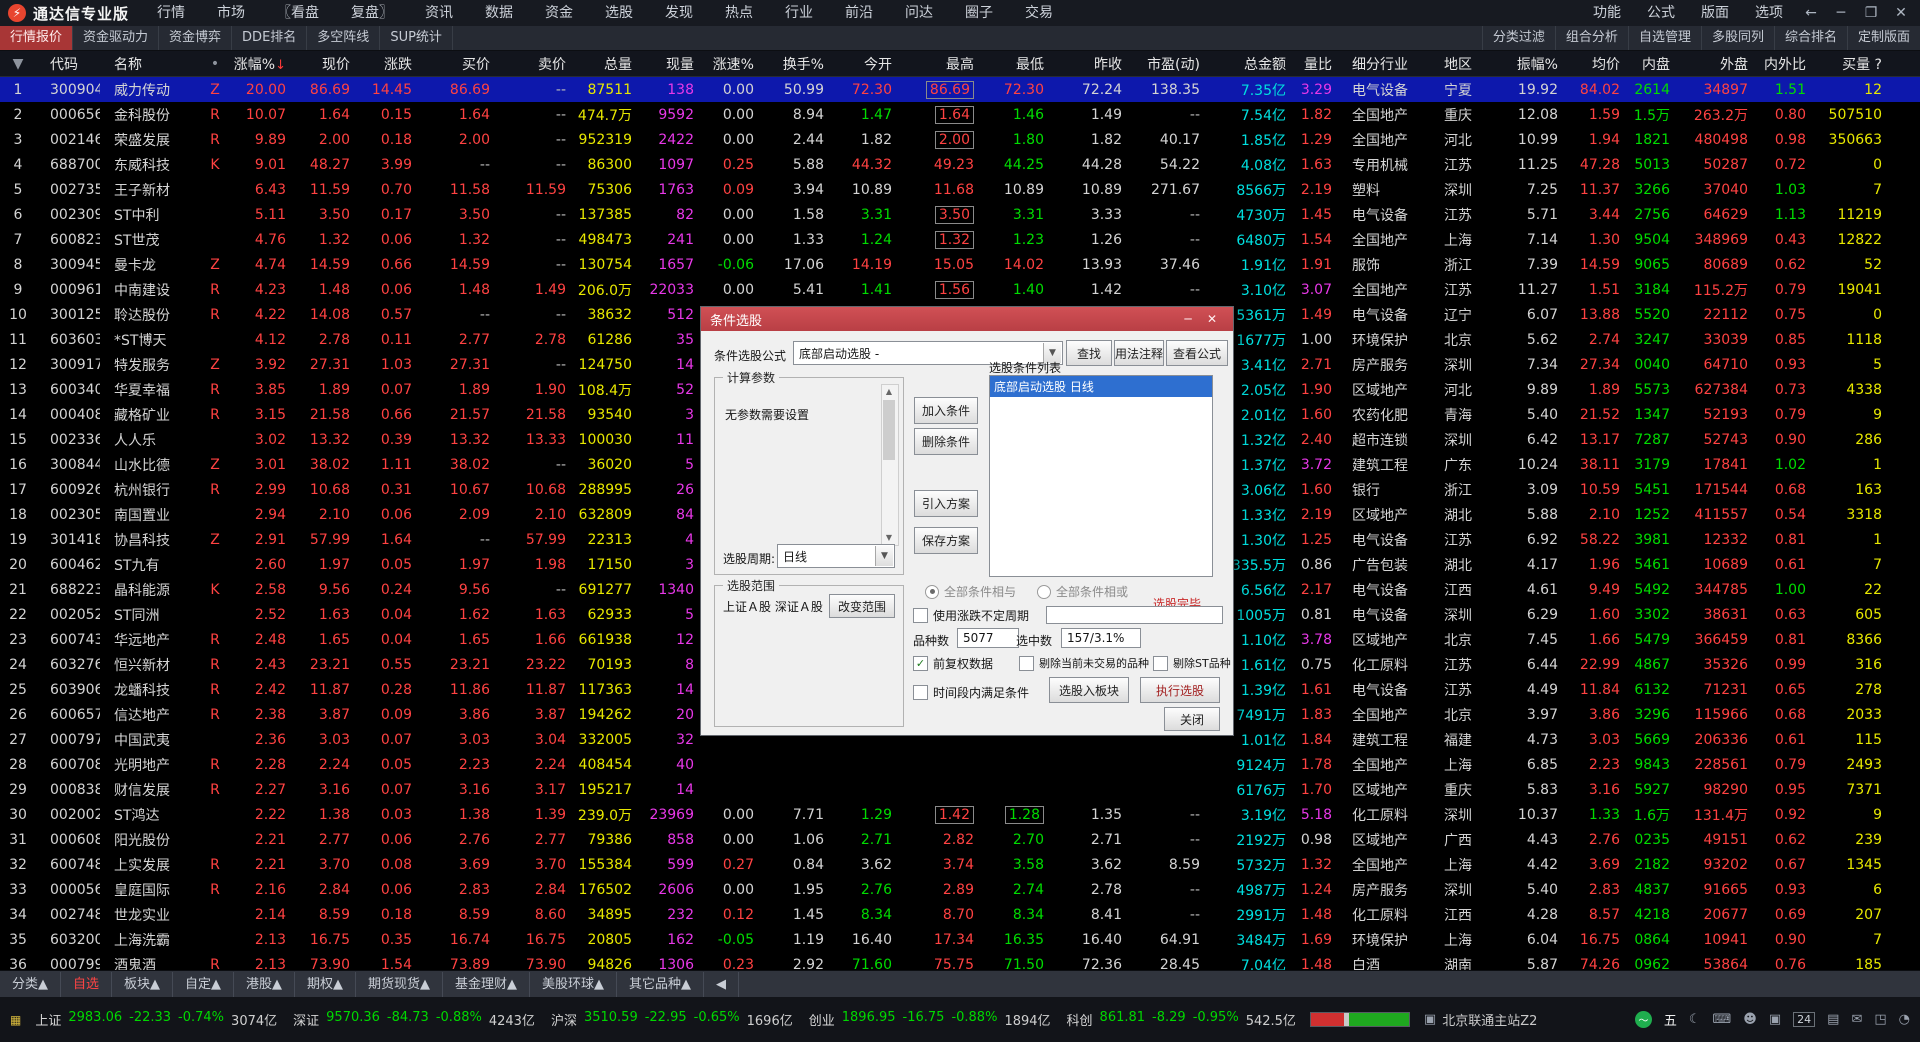 Image resolution: width=1920 pixels, height=1042 pixels. What do you see at coordinates (265, 984) in the screenshot?
I see `bottom-tab-4: 港股▲` at bounding box center [265, 984].